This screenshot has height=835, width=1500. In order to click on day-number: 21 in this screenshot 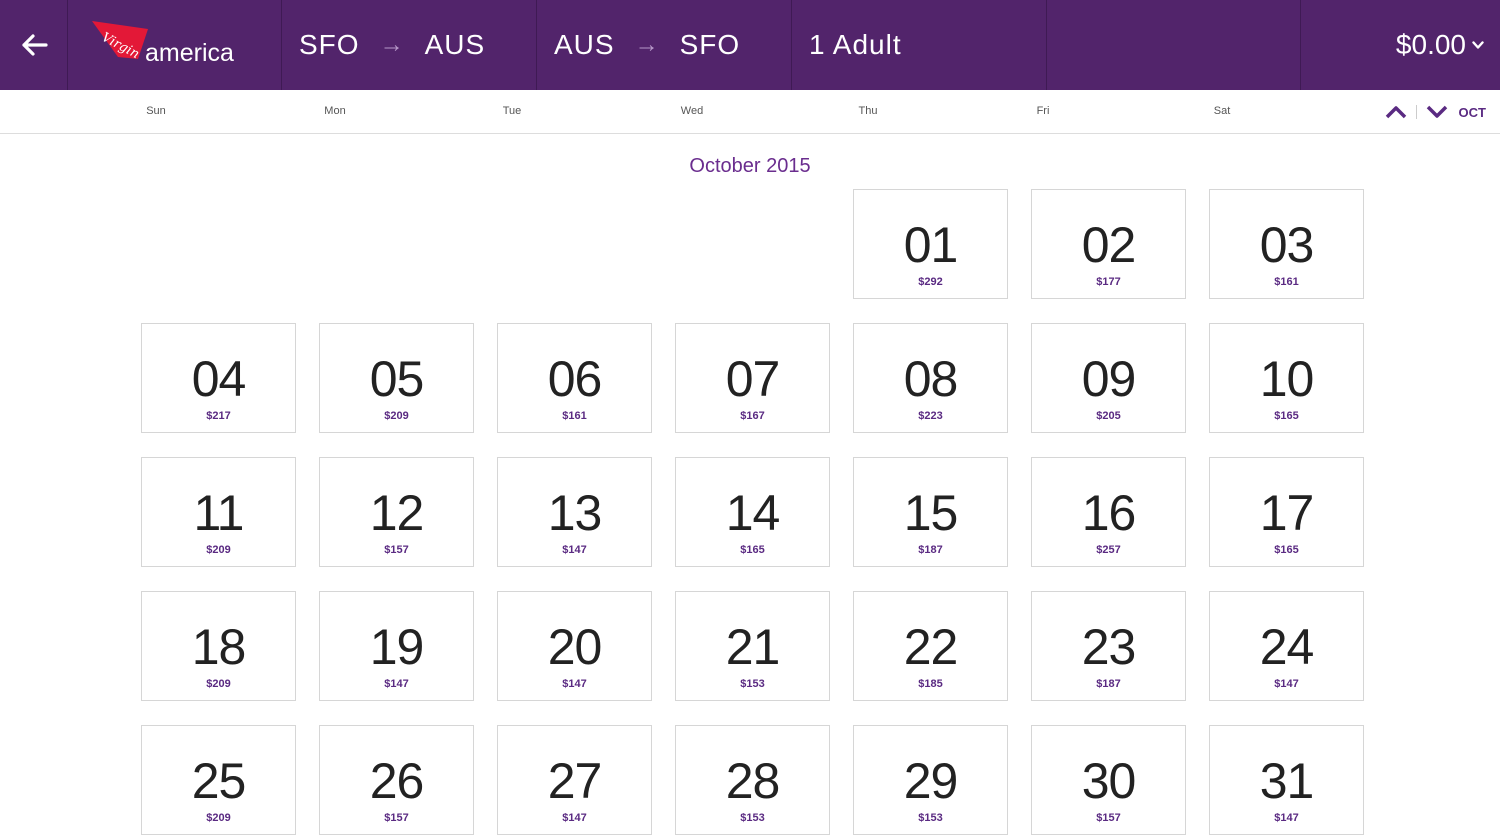, I will do `click(753, 647)`.